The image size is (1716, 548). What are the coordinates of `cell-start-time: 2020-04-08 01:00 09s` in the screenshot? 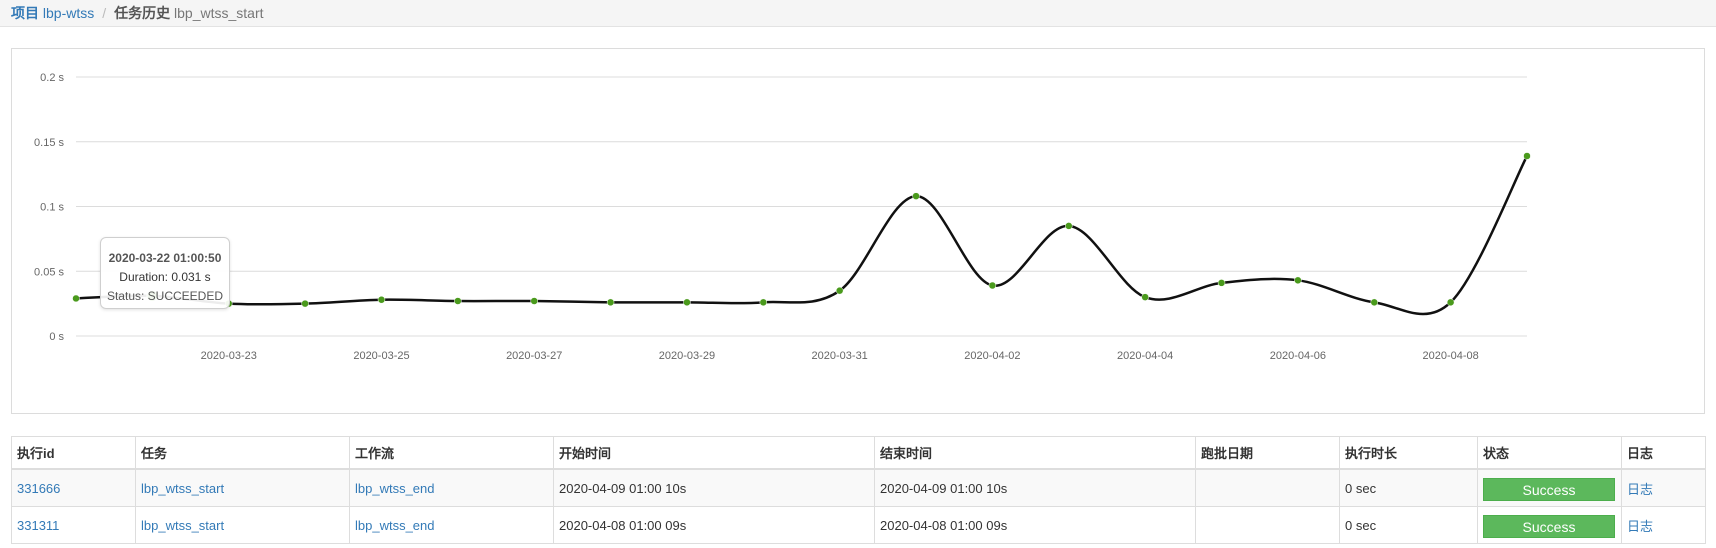 It's located at (714, 525).